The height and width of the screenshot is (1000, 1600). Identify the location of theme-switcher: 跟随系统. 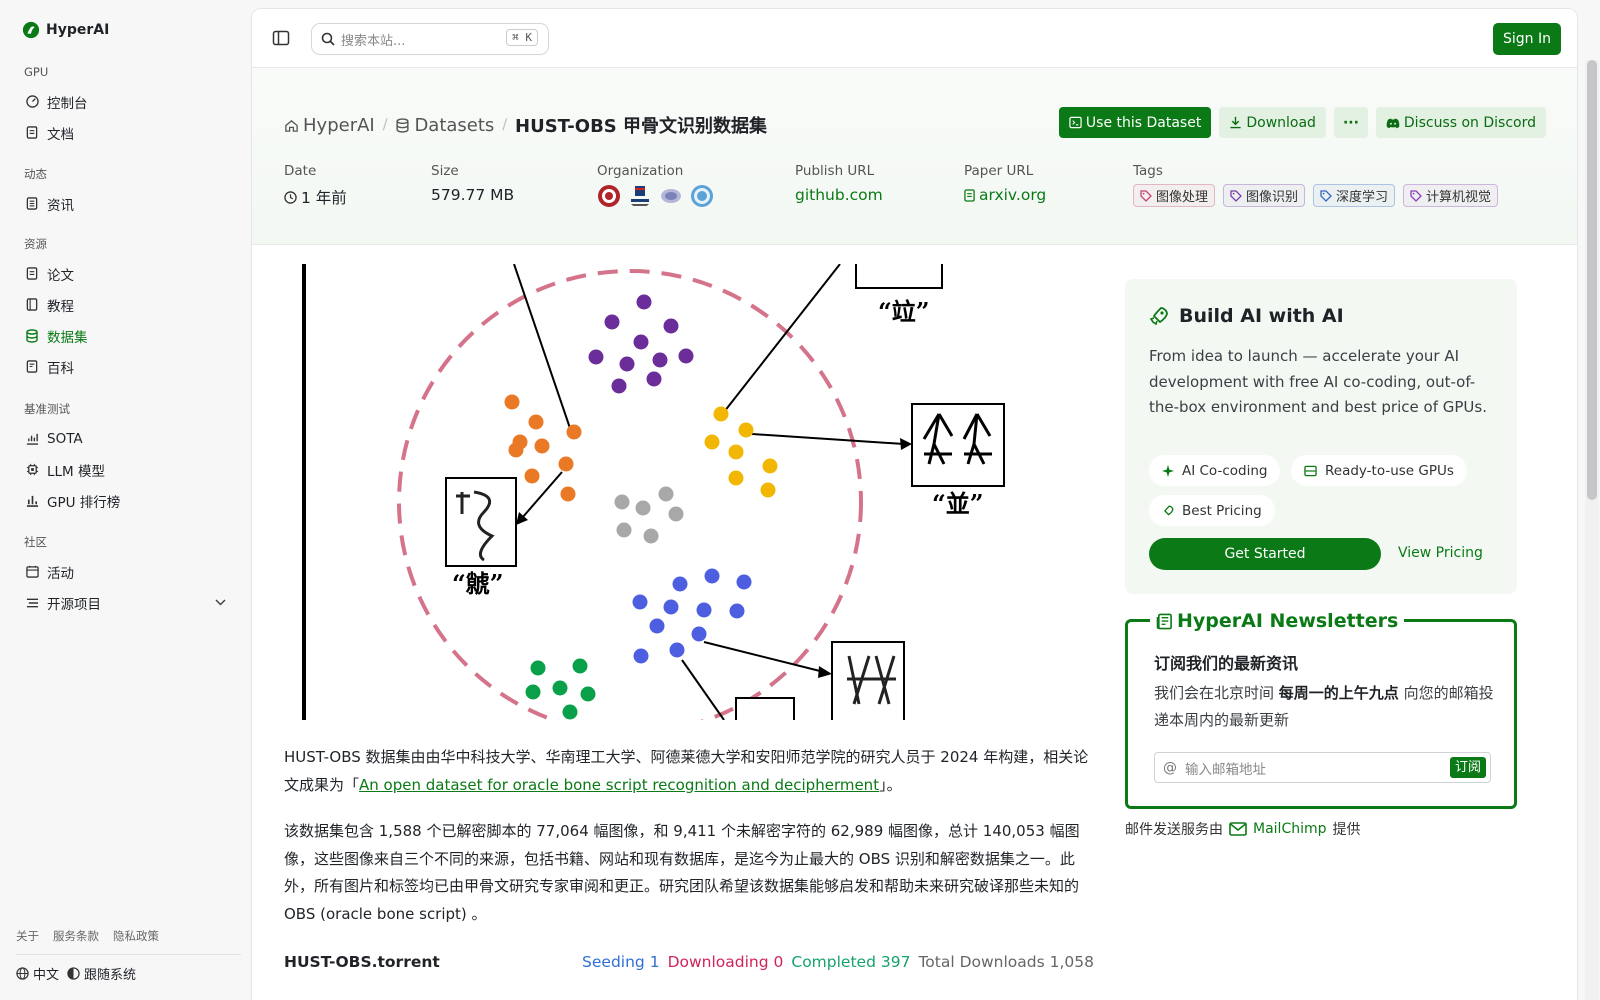
(101, 973).